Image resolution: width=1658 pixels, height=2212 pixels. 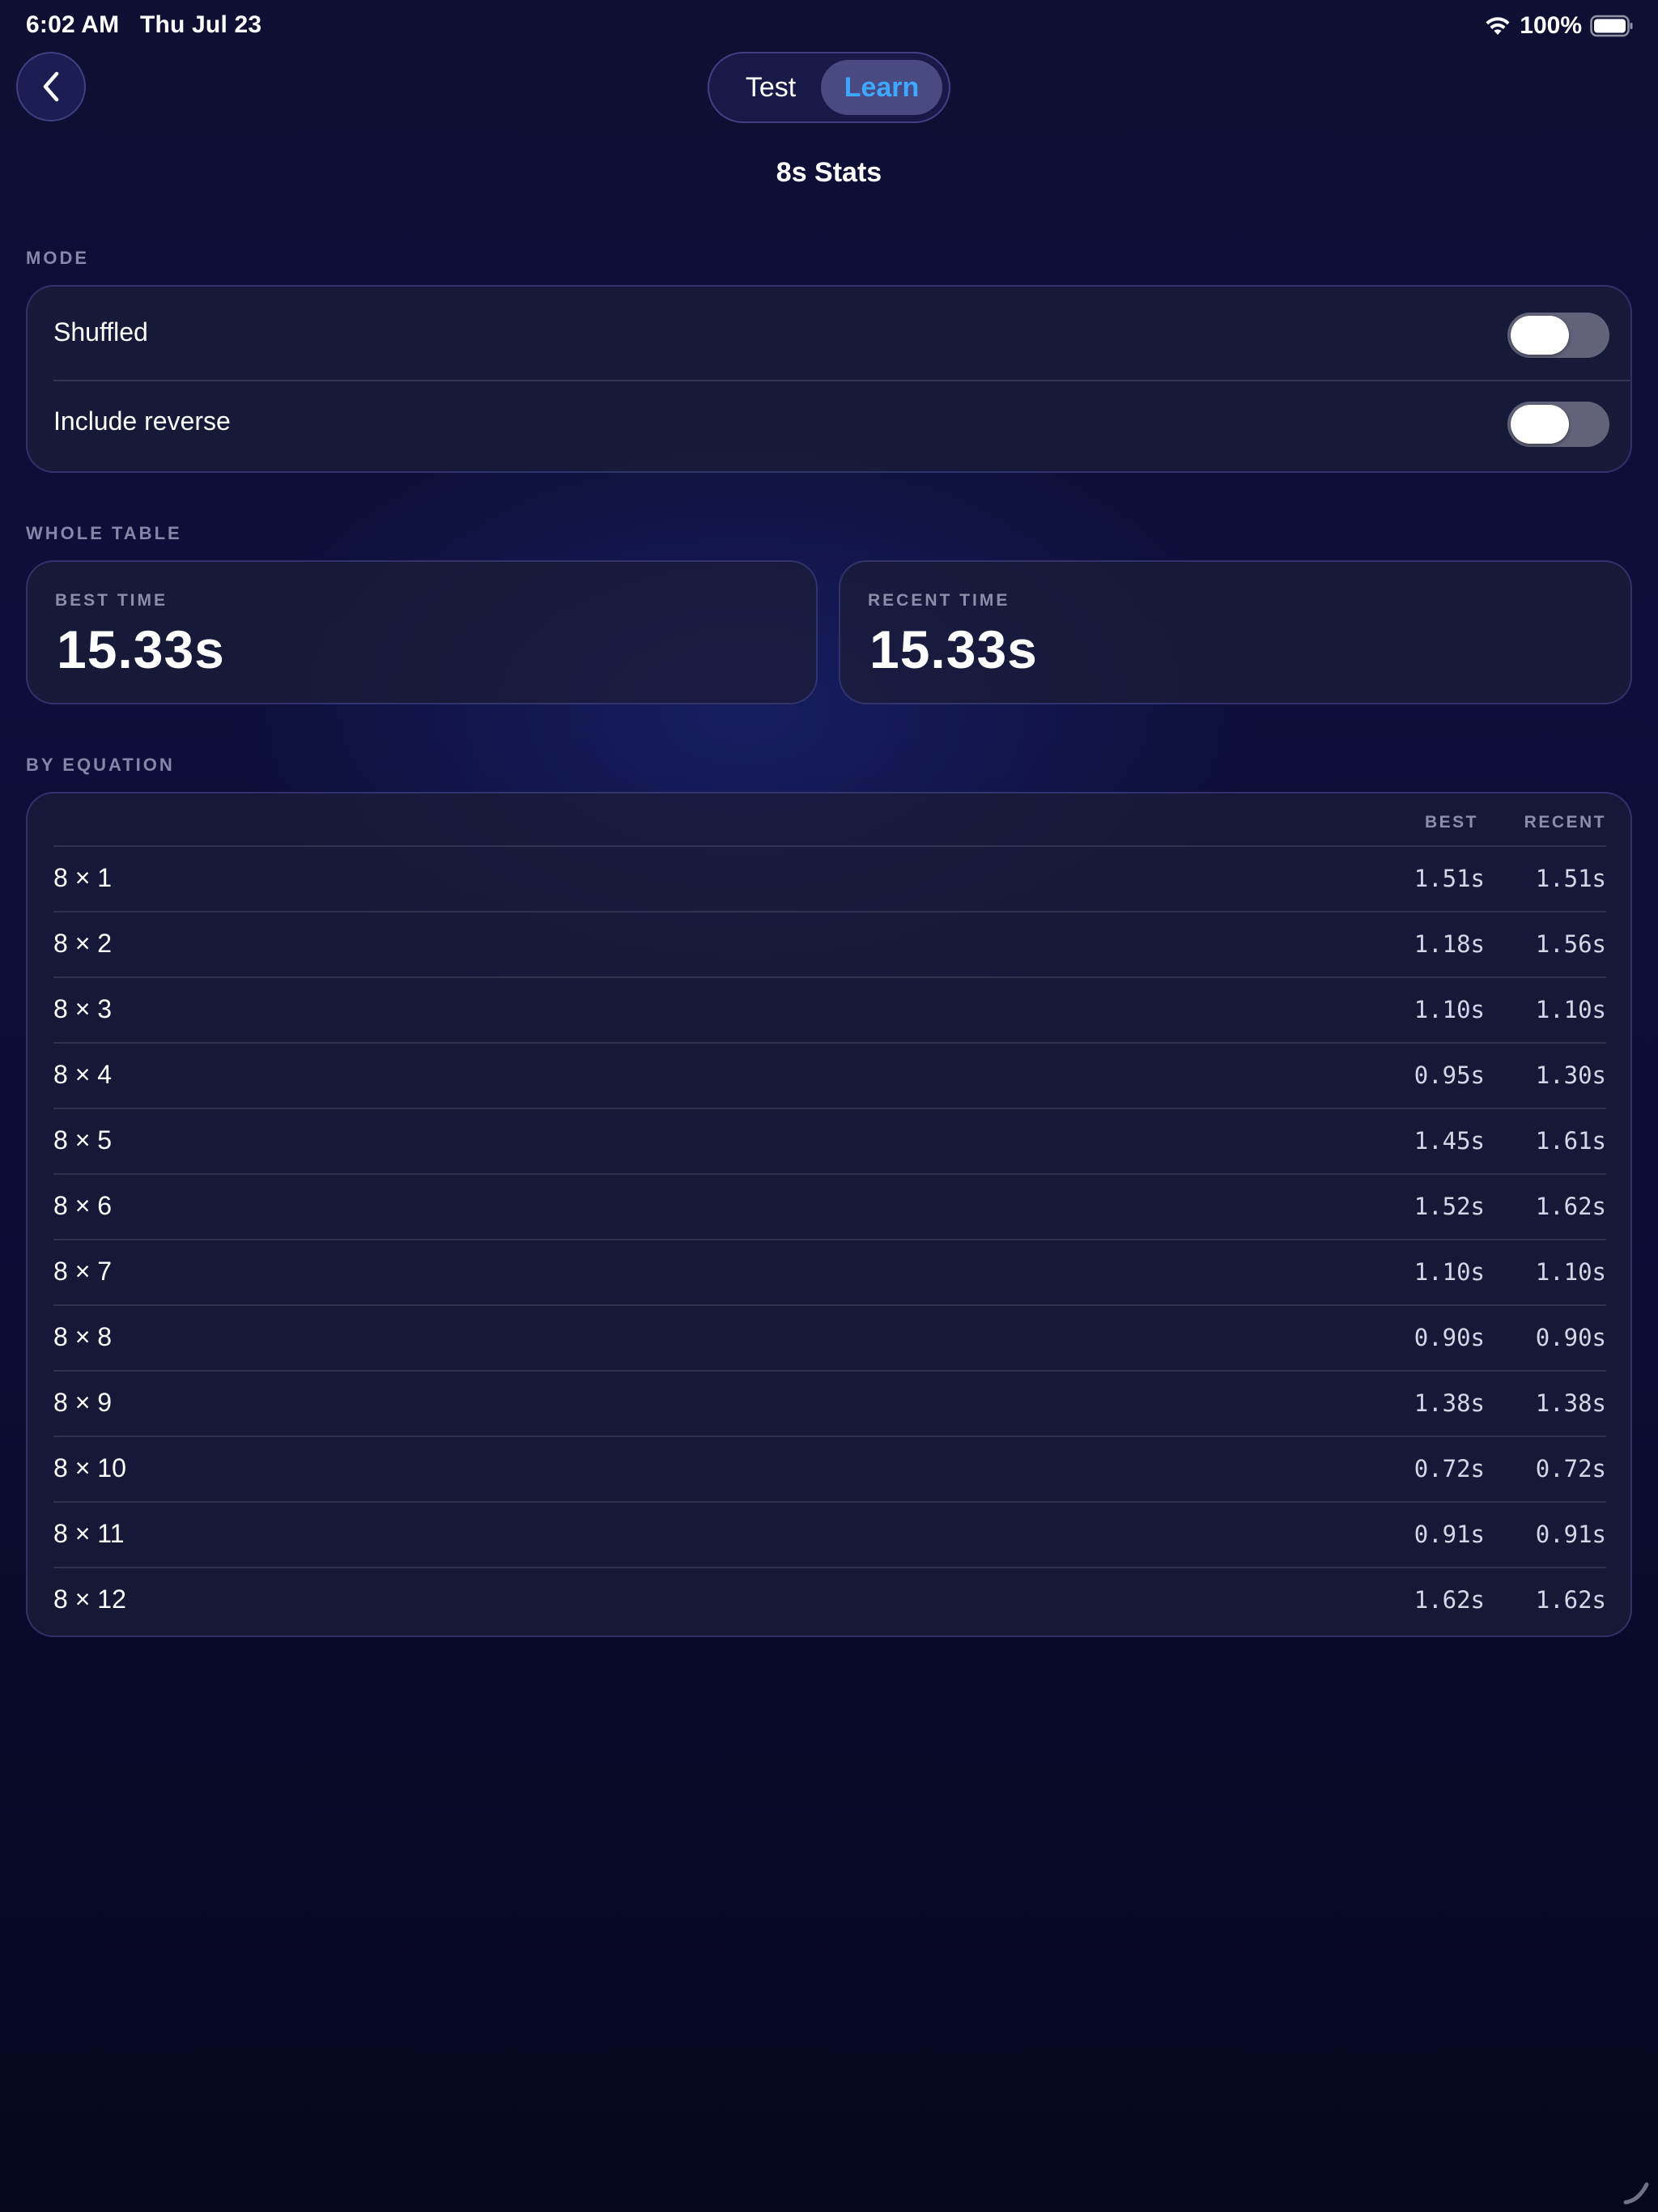 I want to click on table-row: 8 × 2 1.18s 1.56s, so click(x=829, y=944).